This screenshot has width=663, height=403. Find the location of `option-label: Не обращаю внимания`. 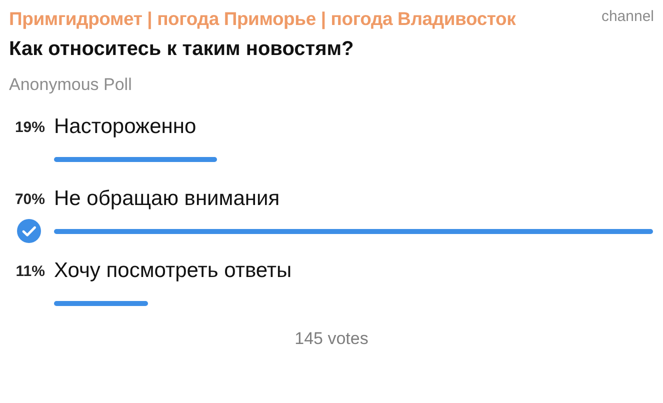

option-label: Не обращаю внимания is located at coordinates (167, 199).